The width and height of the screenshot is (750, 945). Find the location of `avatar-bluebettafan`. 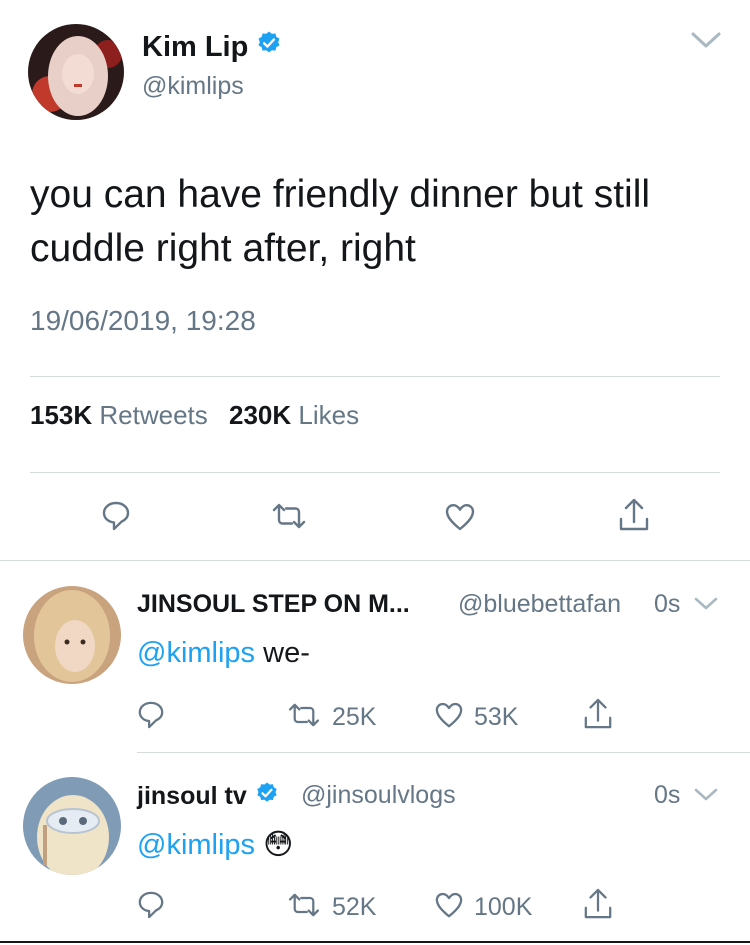

avatar-bluebettafan is located at coordinates (72, 635).